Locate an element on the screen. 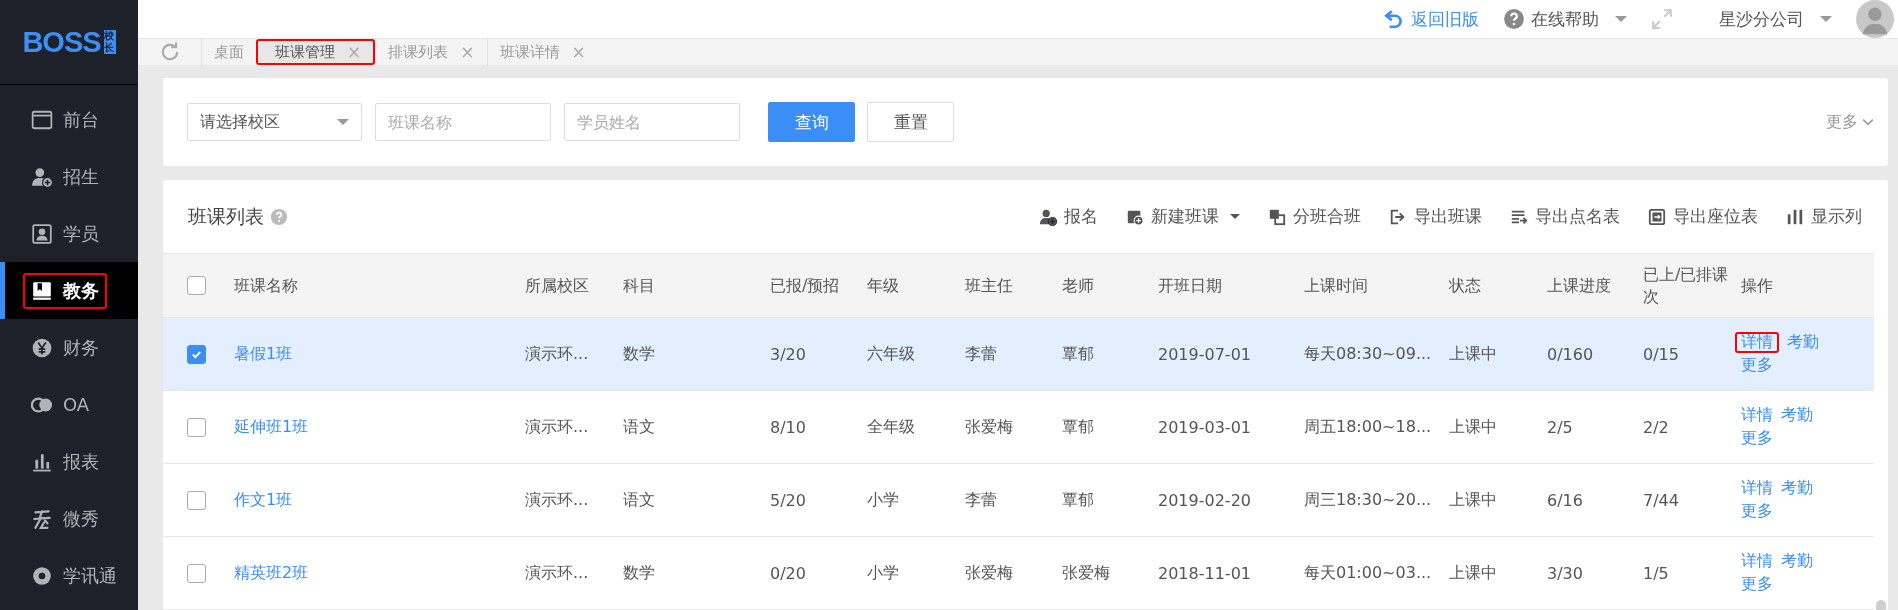 This screenshot has width=1898, height=610. column-header: 操作 is located at coordinates (1757, 285).